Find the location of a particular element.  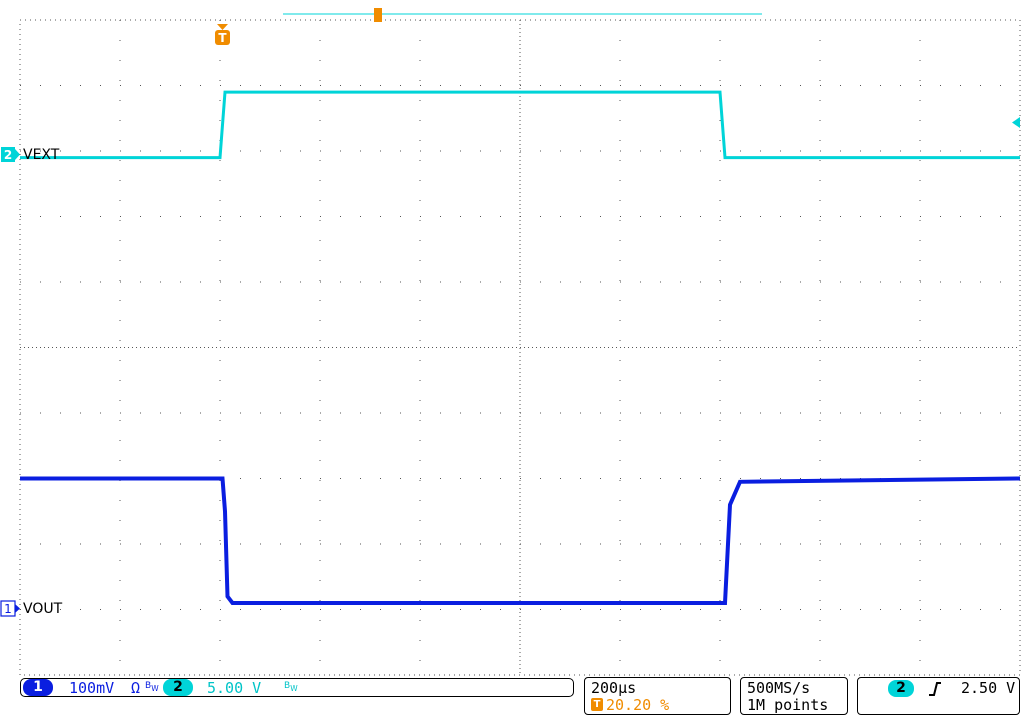

trigger-icon: T is located at coordinates (597, 704).